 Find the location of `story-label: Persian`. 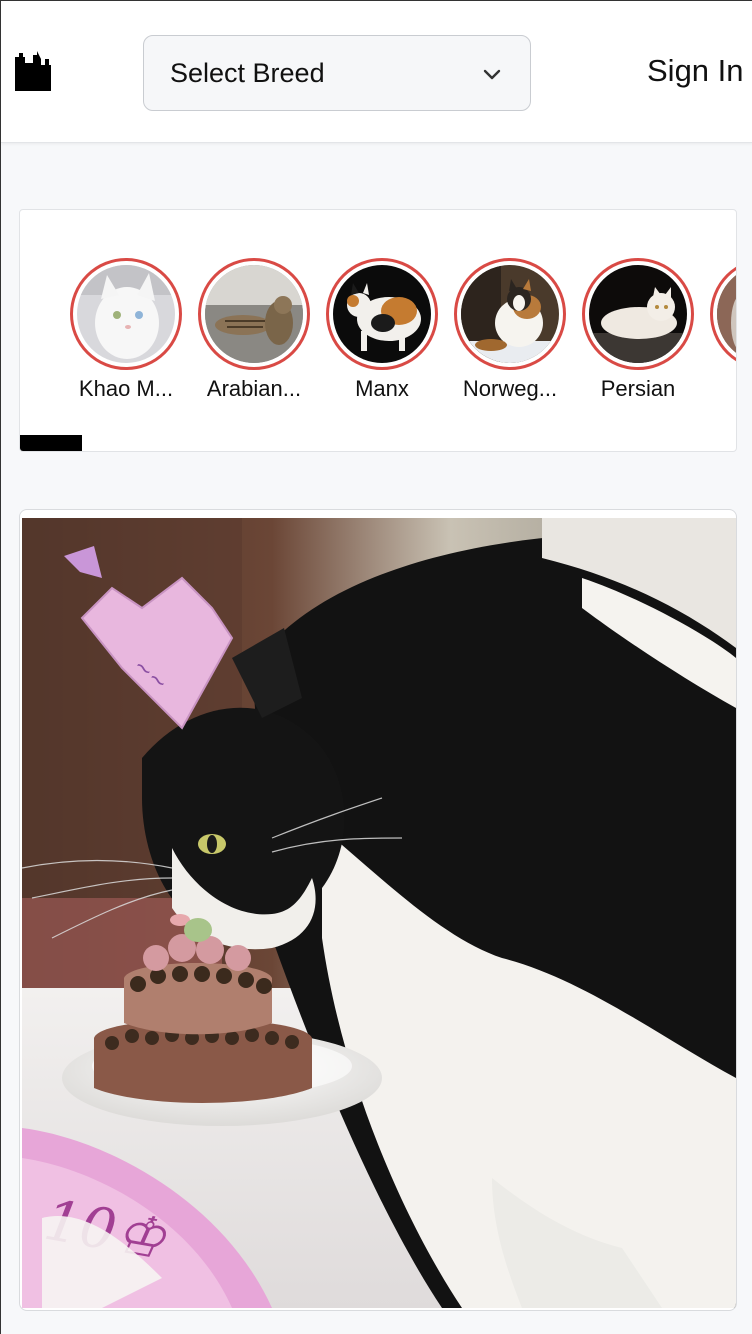

story-label: Persian is located at coordinates (638, 388).